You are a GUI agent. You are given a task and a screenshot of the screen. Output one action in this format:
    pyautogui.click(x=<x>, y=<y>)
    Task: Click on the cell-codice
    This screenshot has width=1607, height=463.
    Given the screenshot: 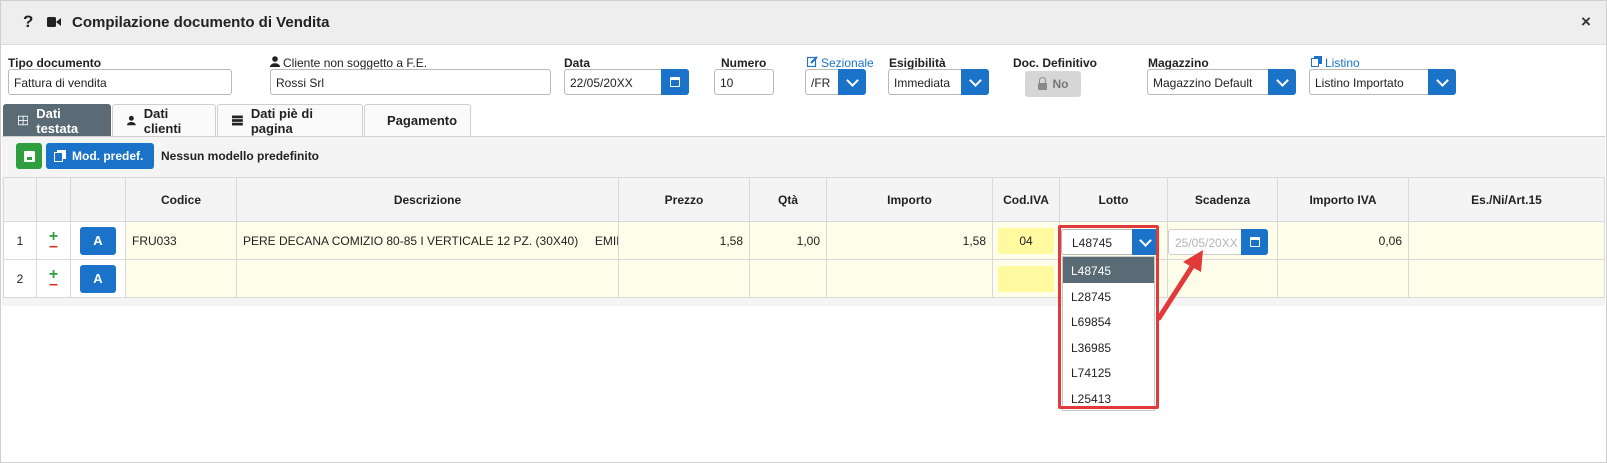 What is the action you would take?
    pyautogui.click(x=181, y=278)
    